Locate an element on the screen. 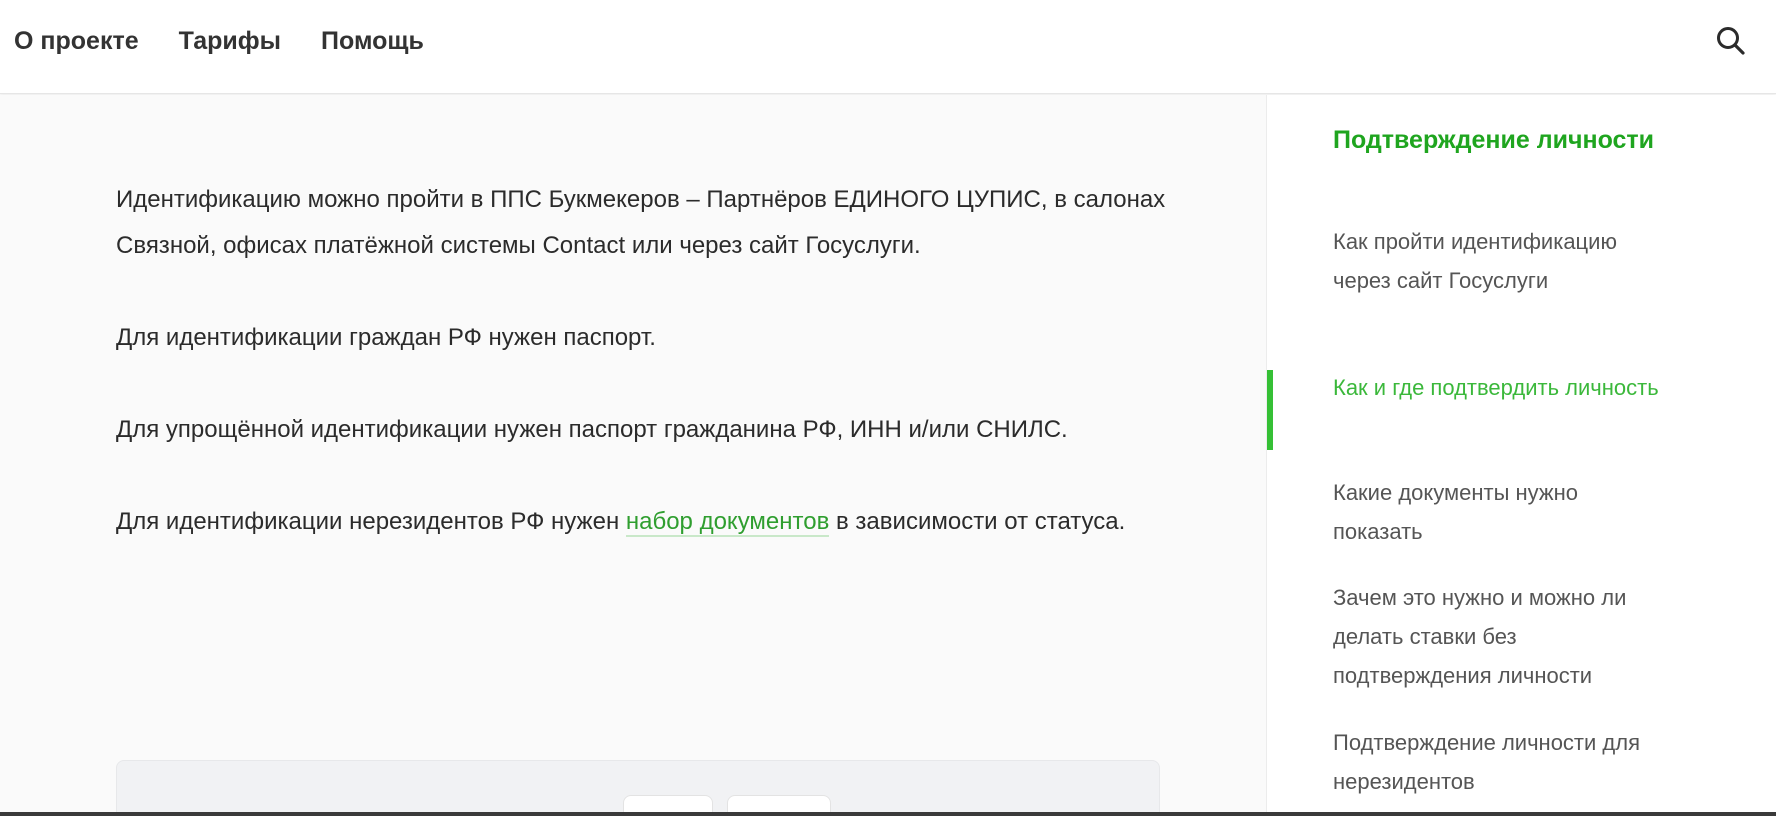  search-icon is located at coordinates (1731, 41).